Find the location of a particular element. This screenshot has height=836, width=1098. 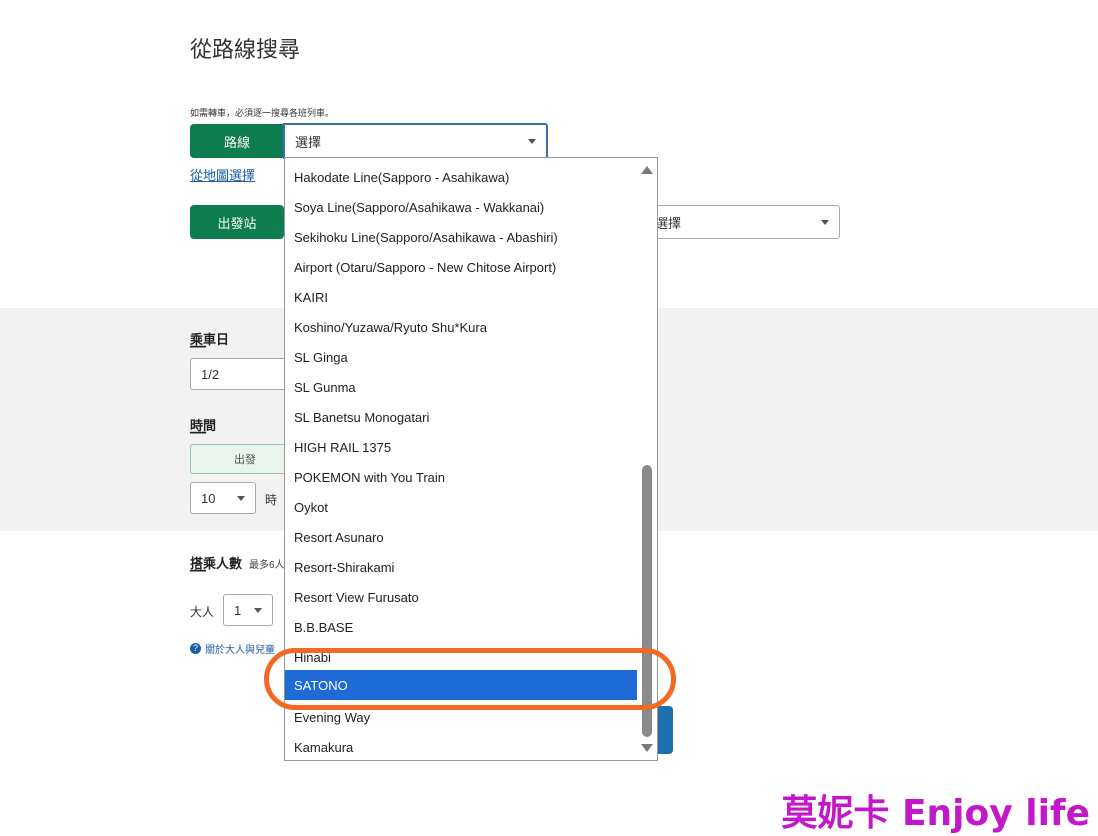

adult-label: 大人 is located at coordinates (202, 612).